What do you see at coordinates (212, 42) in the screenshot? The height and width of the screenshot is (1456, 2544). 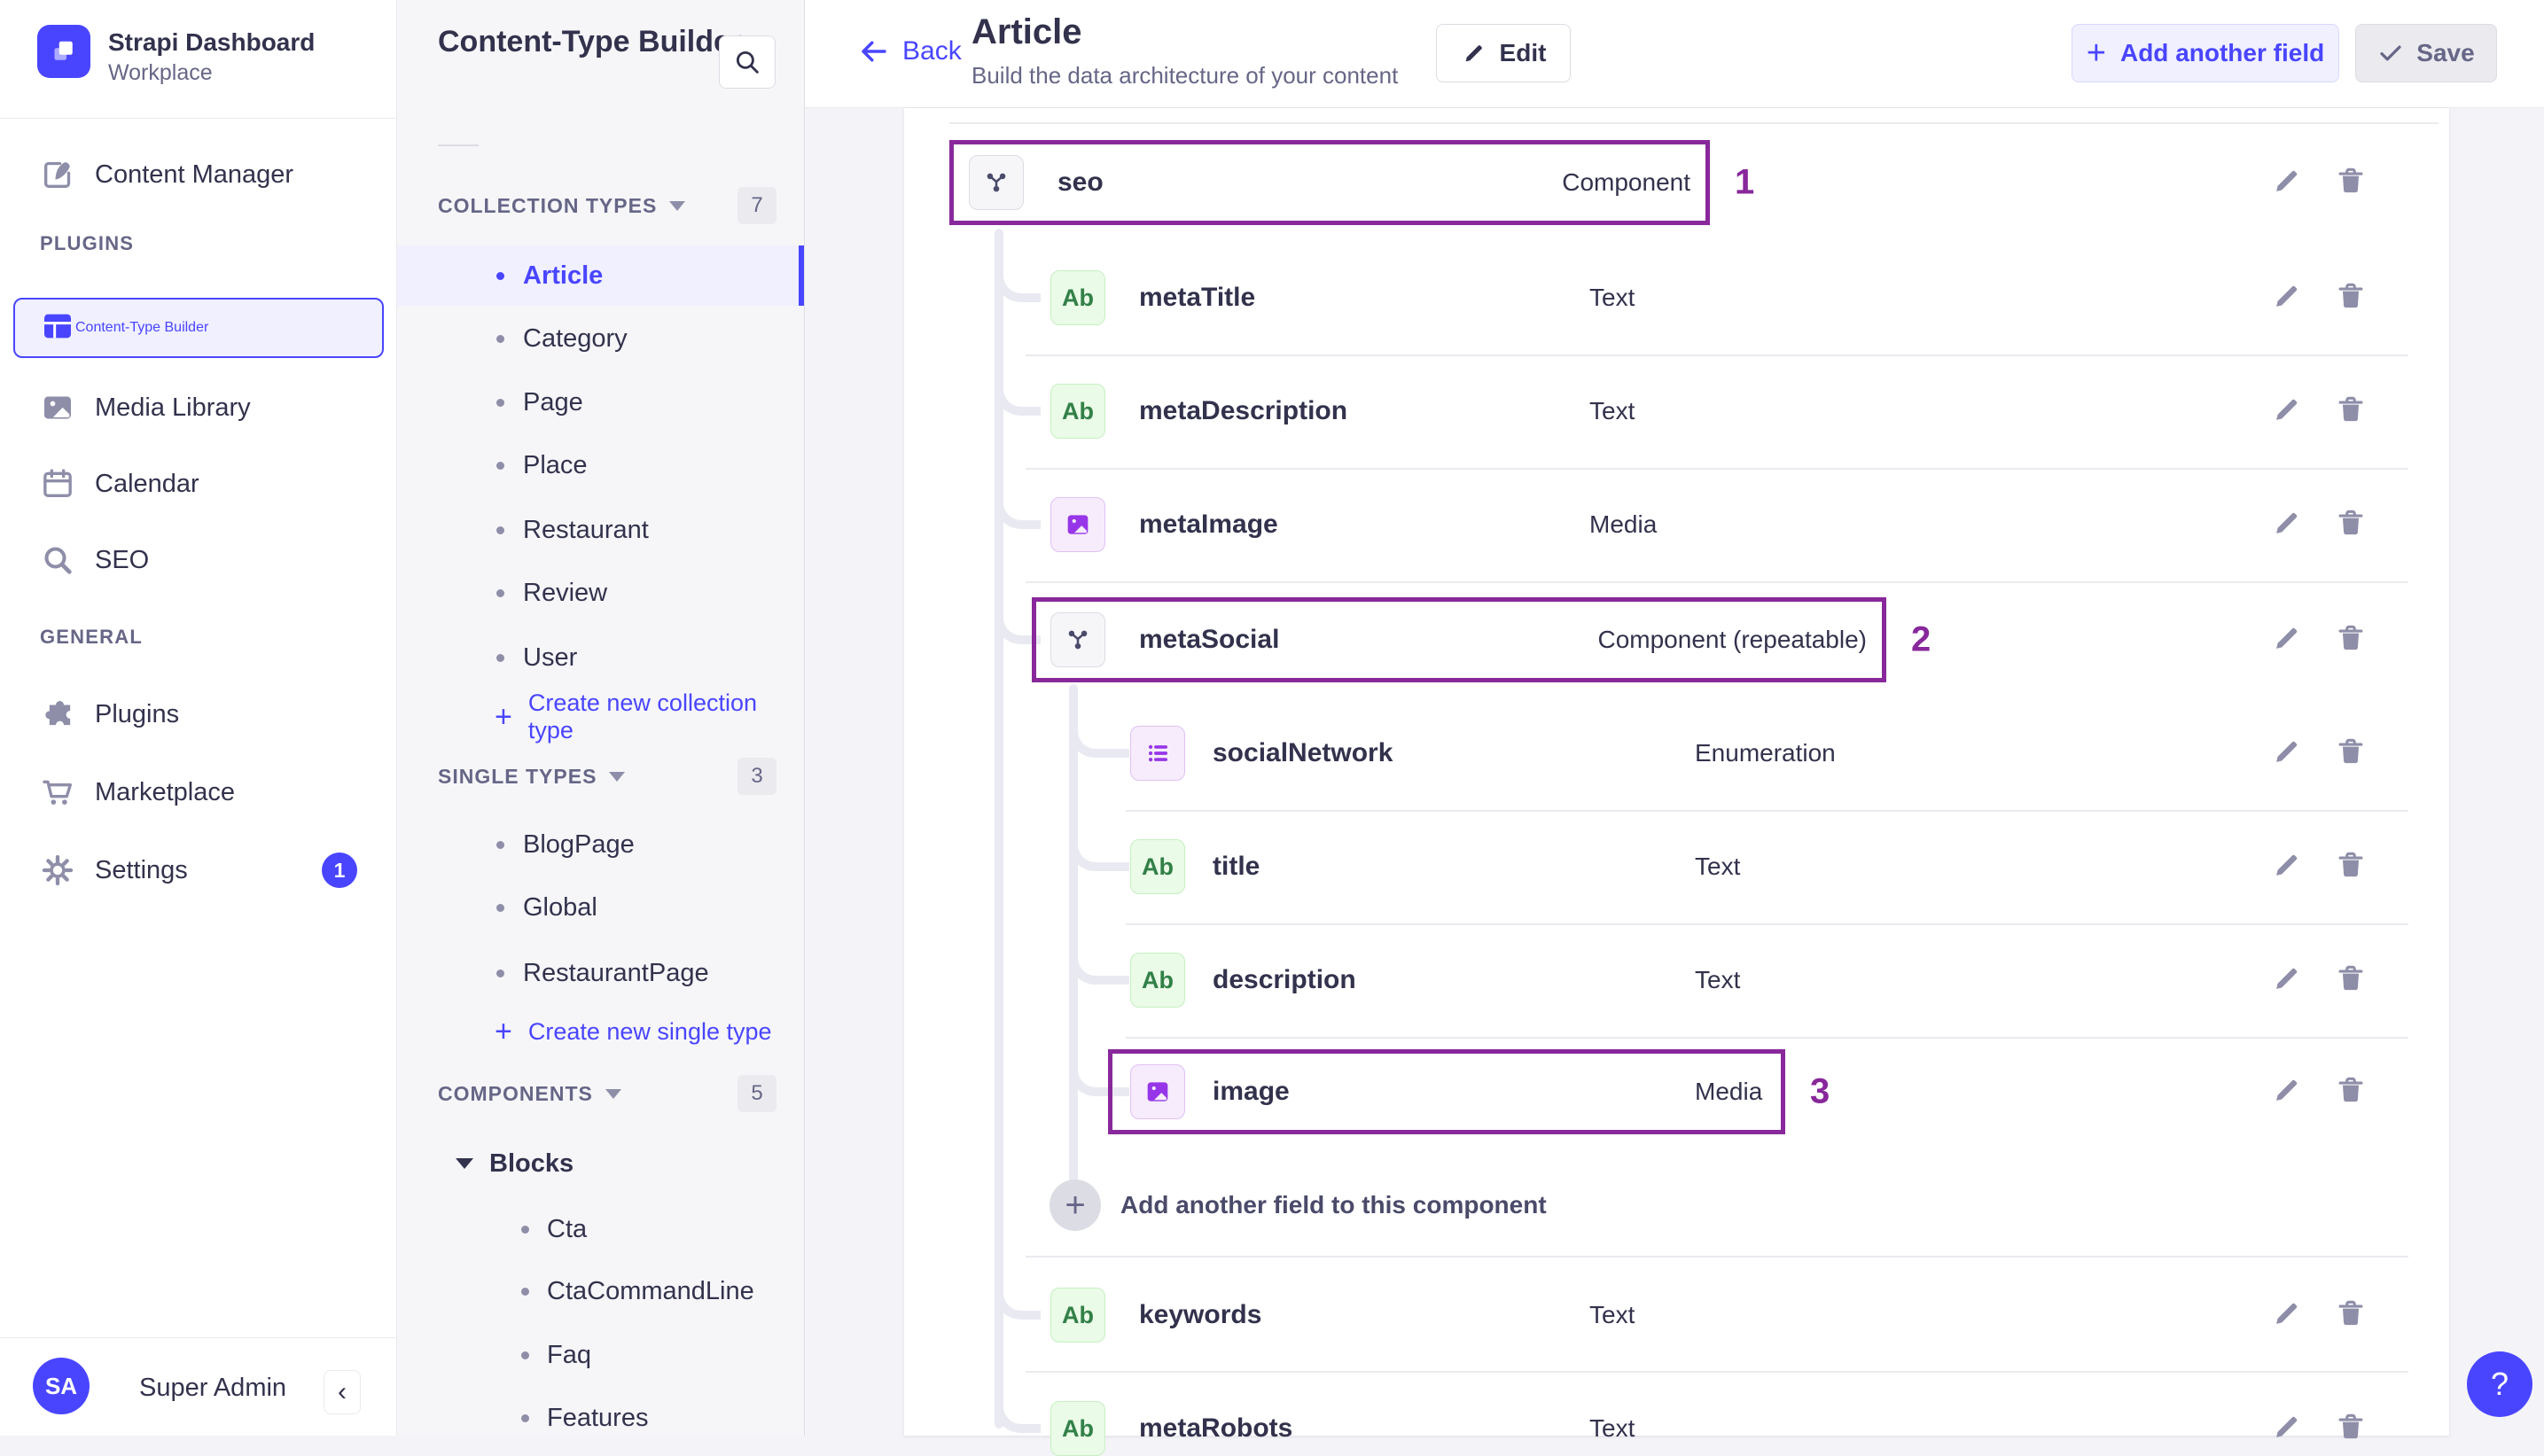 I see `app-title: Strapi Dashboard` at bounding box center [212, 42].